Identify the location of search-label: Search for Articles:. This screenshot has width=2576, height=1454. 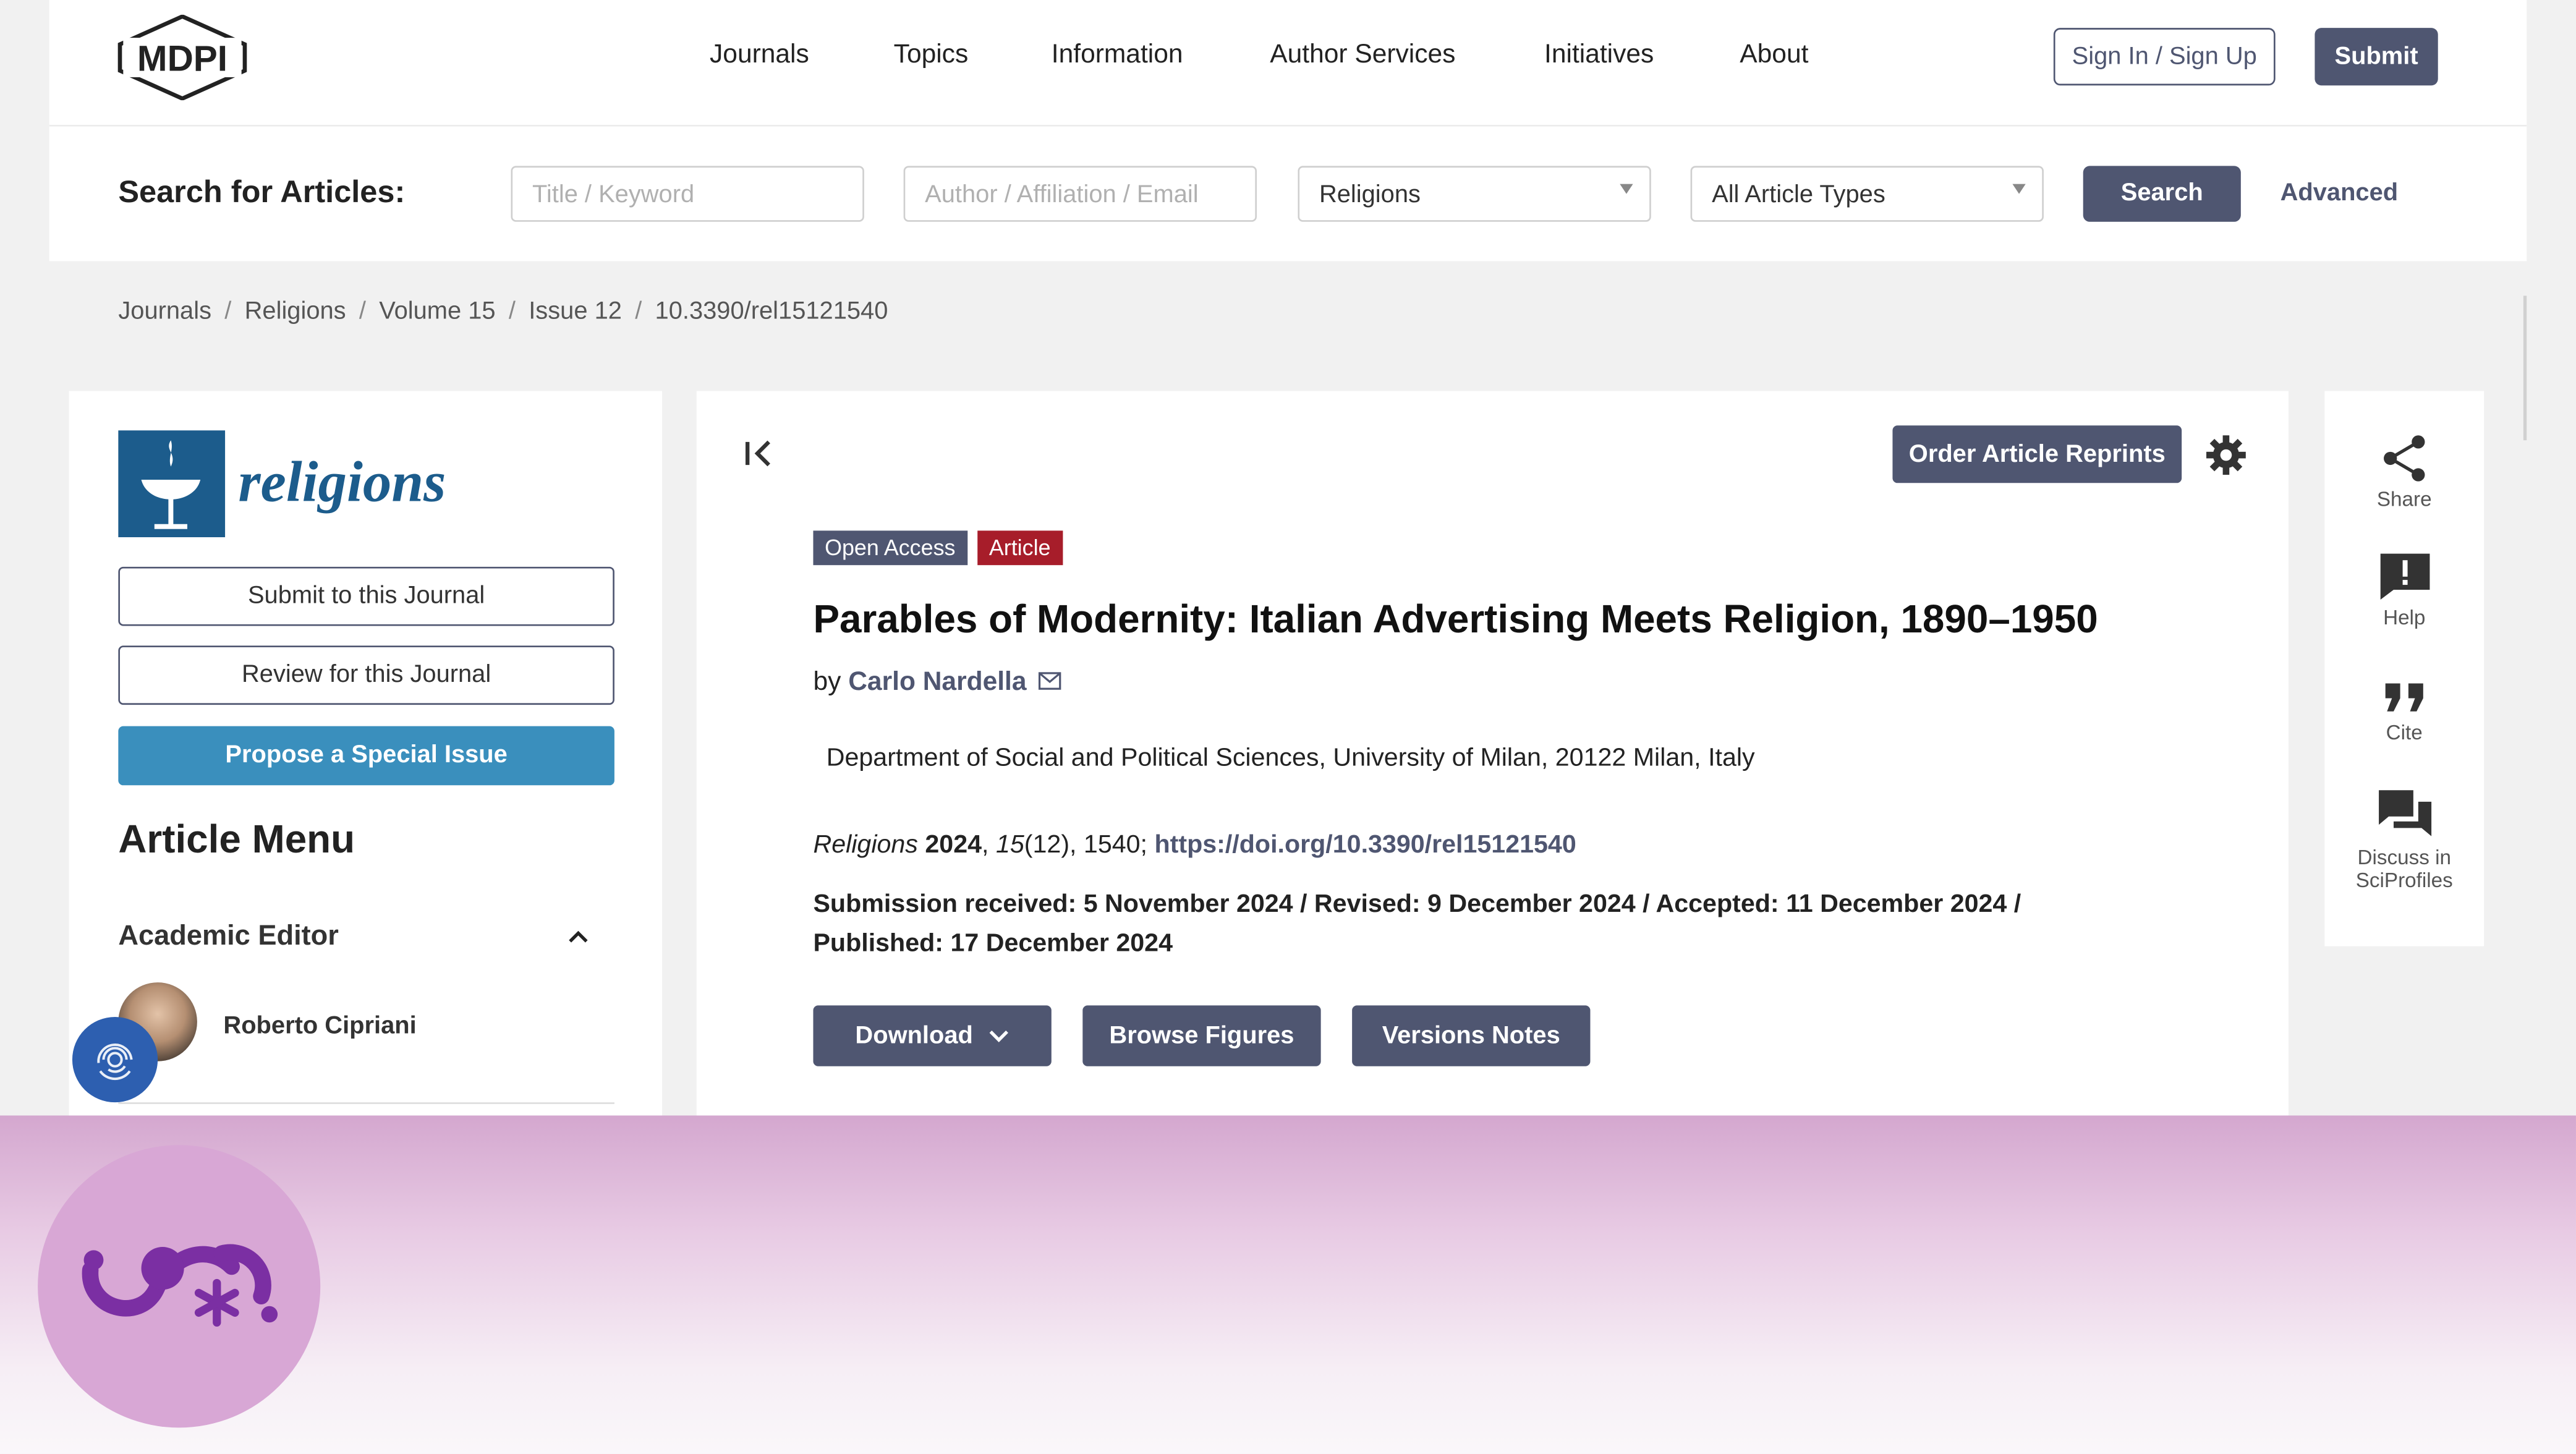
(262, 194).